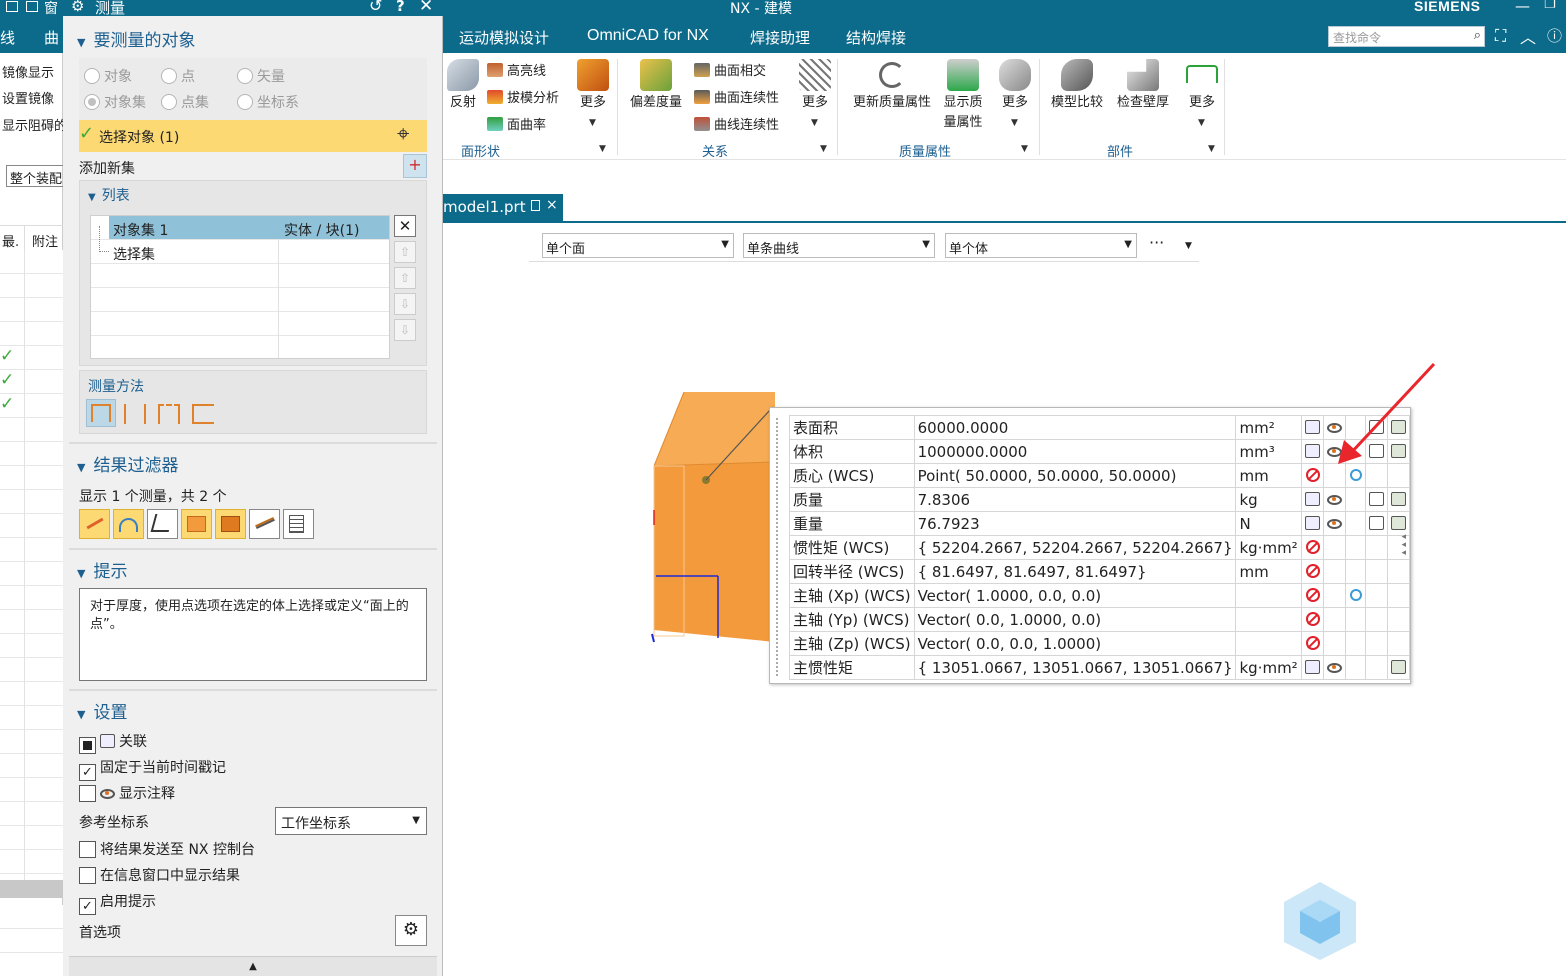 Image resolution: width=1566 pixels, height=977 pixels. Describe the element at coordinates (736, 96) in the screenshot. I see `surface-continuity-button: 曲面连续性` at that location.